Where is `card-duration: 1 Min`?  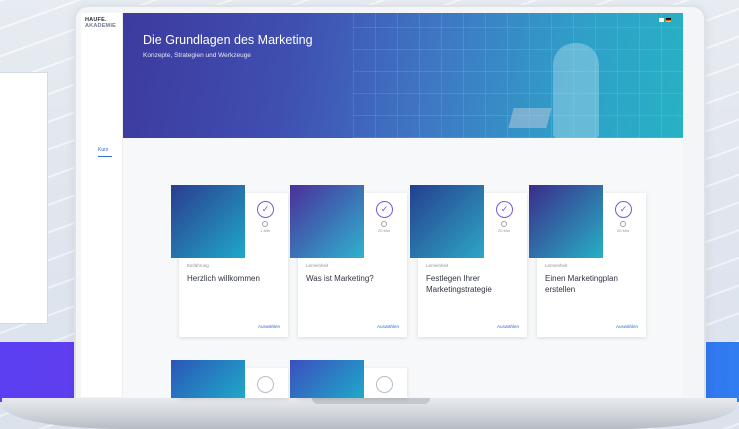
card-duration: 1 Min is located at coordinates (265, 230).